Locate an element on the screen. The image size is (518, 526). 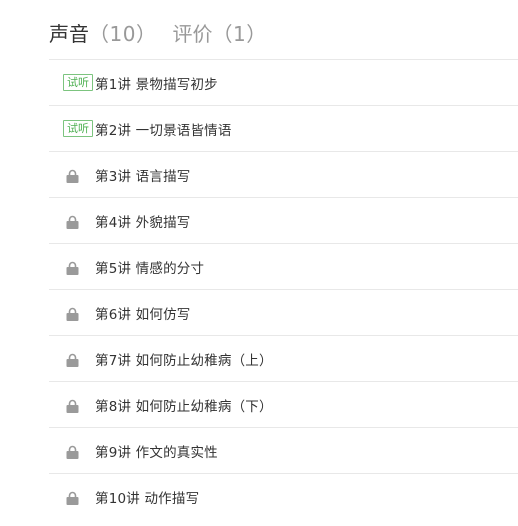
tab-voice-label: 声音 is located at coordinates (69, 34).